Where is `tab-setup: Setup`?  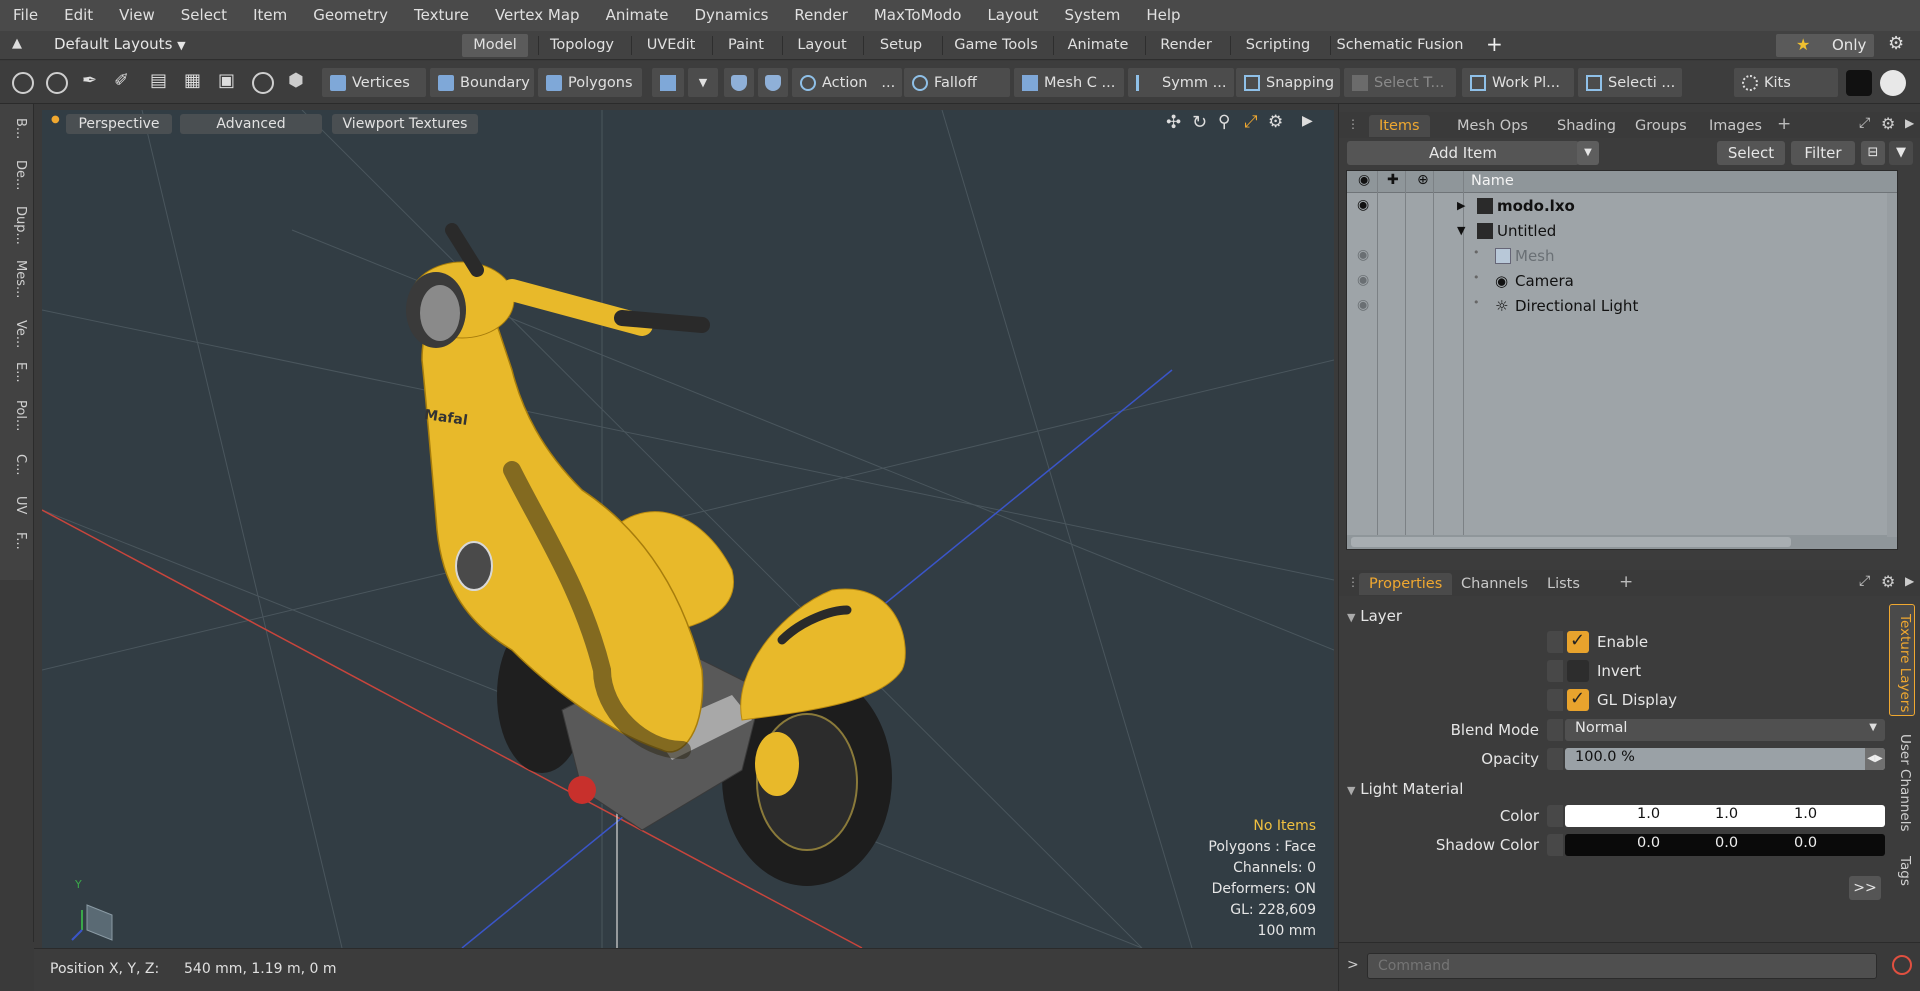 tab-setup: Setup is located at coordinates (901, 45).